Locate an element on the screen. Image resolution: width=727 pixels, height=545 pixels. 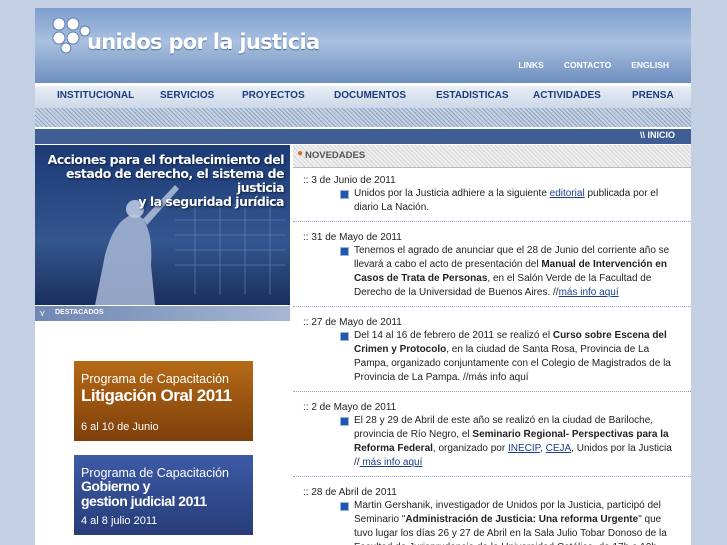
novedades-header: ● NOVEDADES is located at coordinates (492, 156).